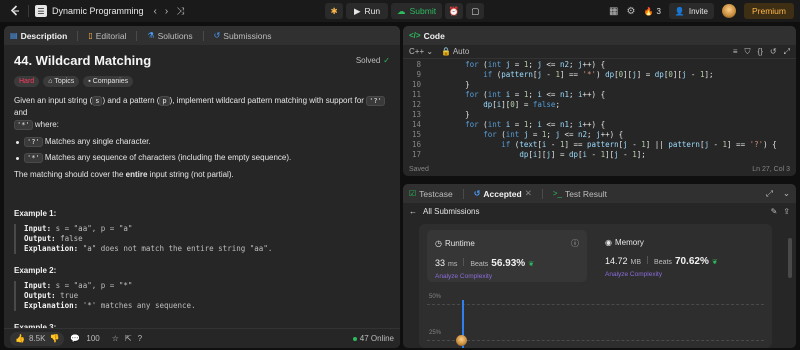 The width and height of the screenshot is (800, 350). I want to click on code-toolbar: C++ ⌄ 🔒 Auto ≡ ⛉ {} ↺ ⤢, so click(599, 52).